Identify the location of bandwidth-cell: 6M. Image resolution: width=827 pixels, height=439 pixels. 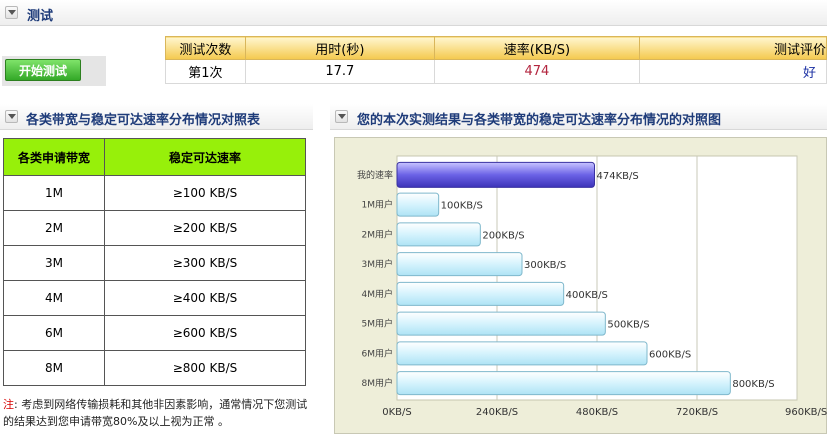
(54, 333).